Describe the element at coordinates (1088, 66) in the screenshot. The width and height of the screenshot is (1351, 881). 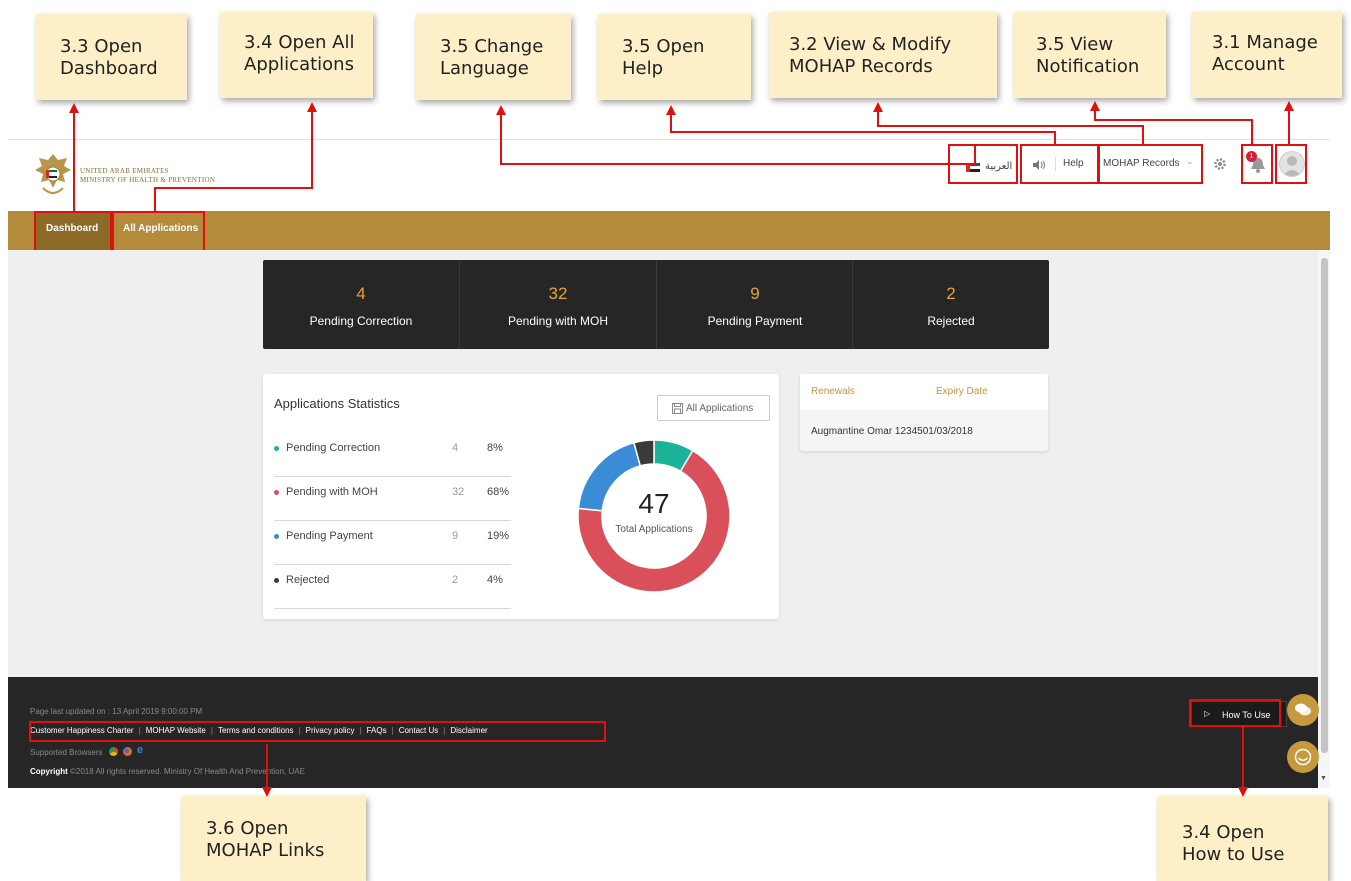
I see `callout-line: Notification` at that location.